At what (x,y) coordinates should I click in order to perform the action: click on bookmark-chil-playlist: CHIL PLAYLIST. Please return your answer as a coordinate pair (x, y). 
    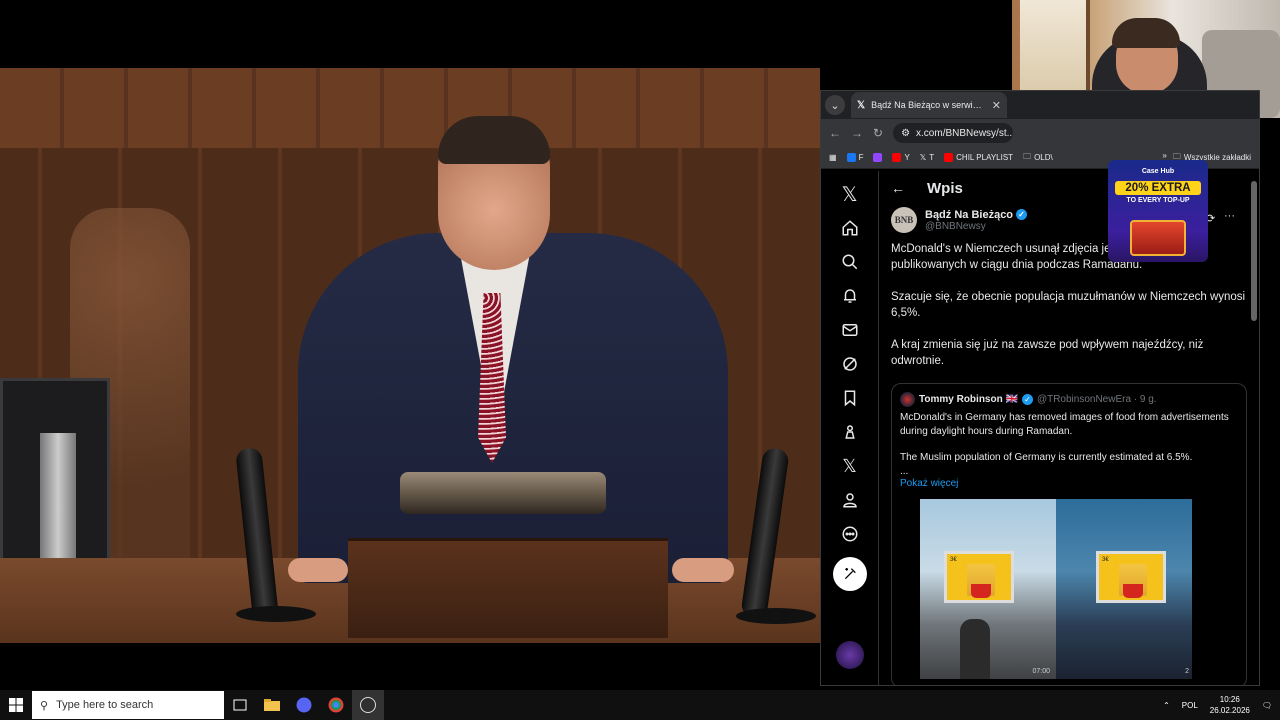
    Looking at the image, I should click on (978, 157).